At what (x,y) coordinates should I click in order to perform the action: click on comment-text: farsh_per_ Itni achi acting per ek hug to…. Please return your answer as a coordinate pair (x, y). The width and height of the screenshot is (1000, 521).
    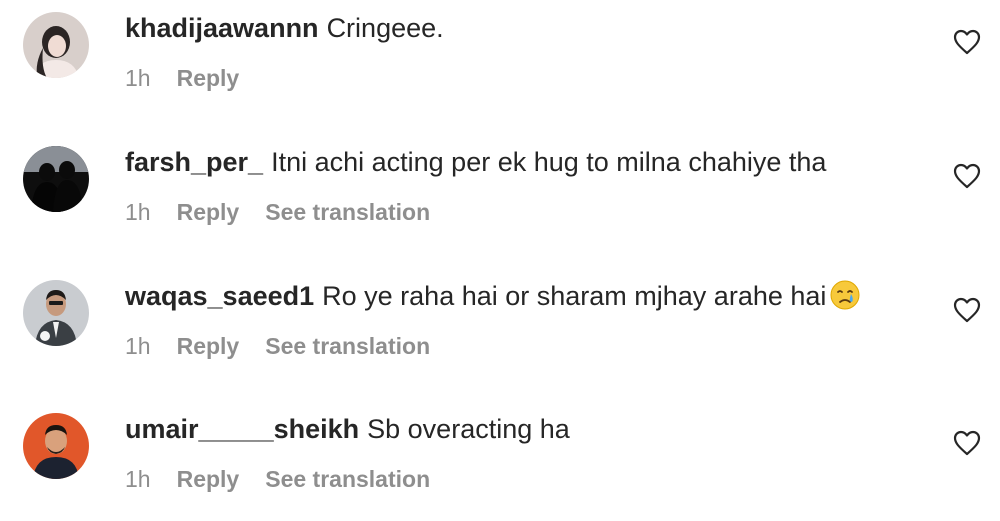
    Looking at the image, I should click on (475, 162).